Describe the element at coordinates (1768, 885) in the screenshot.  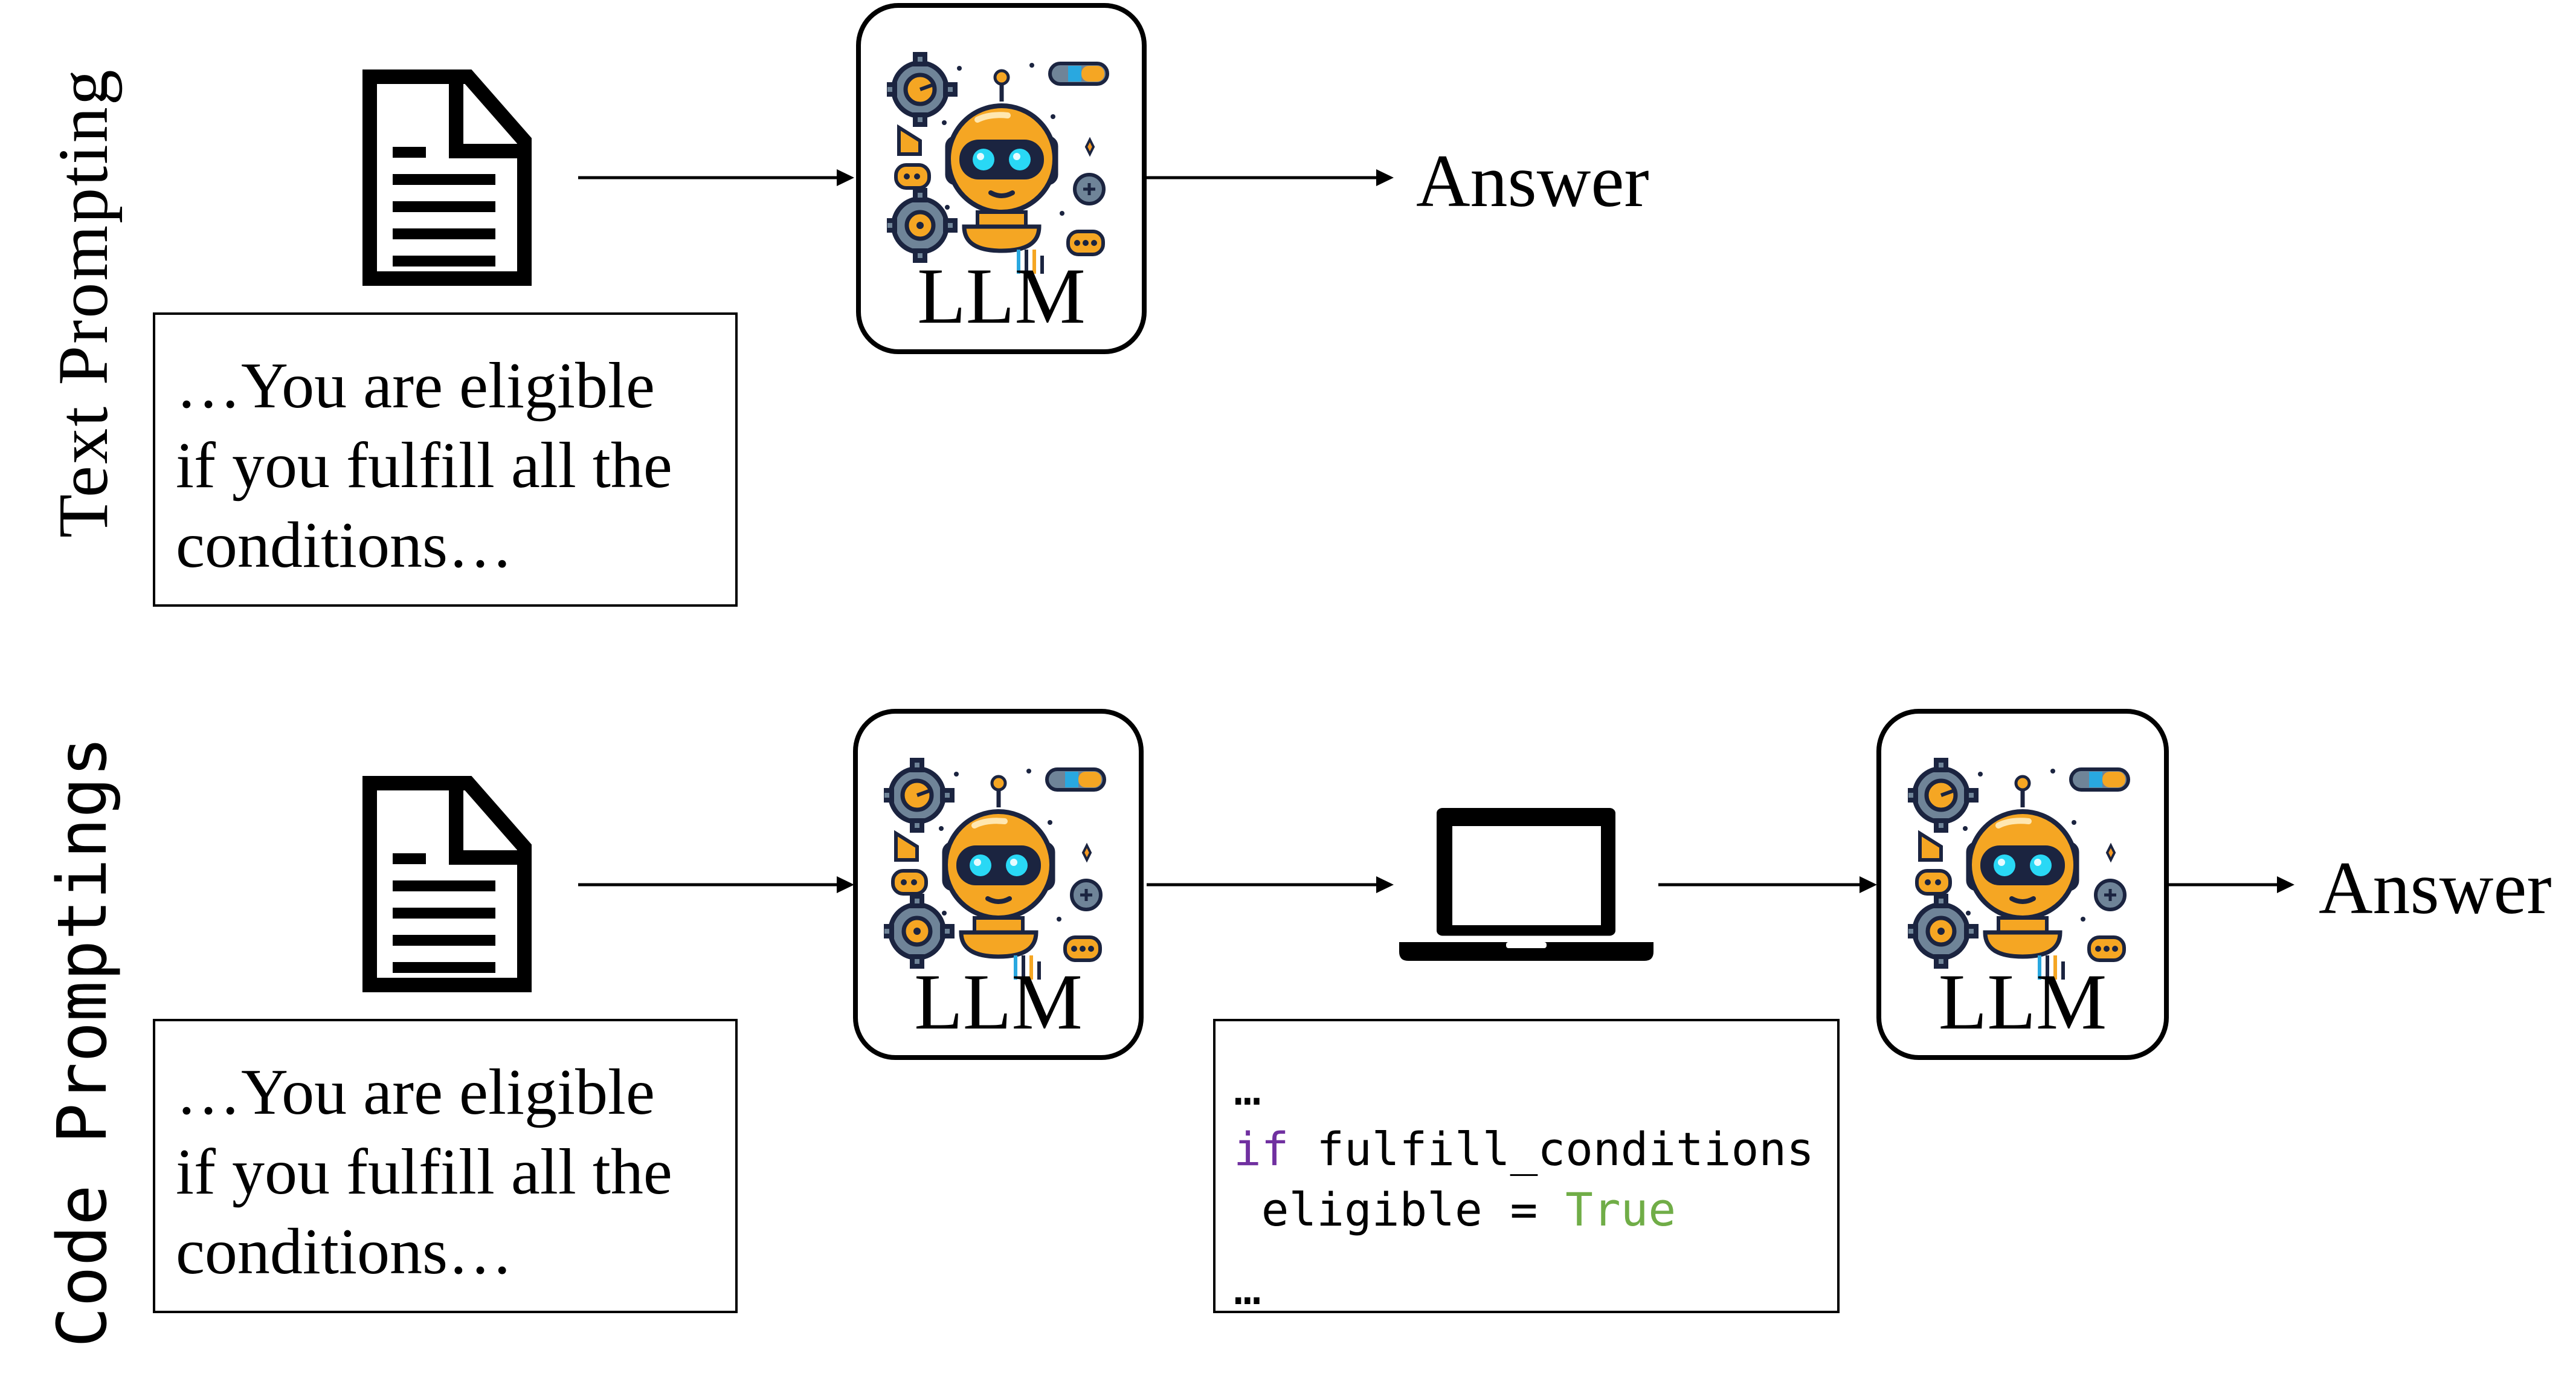
I see `arrow-laptop-to-llm` at that location.